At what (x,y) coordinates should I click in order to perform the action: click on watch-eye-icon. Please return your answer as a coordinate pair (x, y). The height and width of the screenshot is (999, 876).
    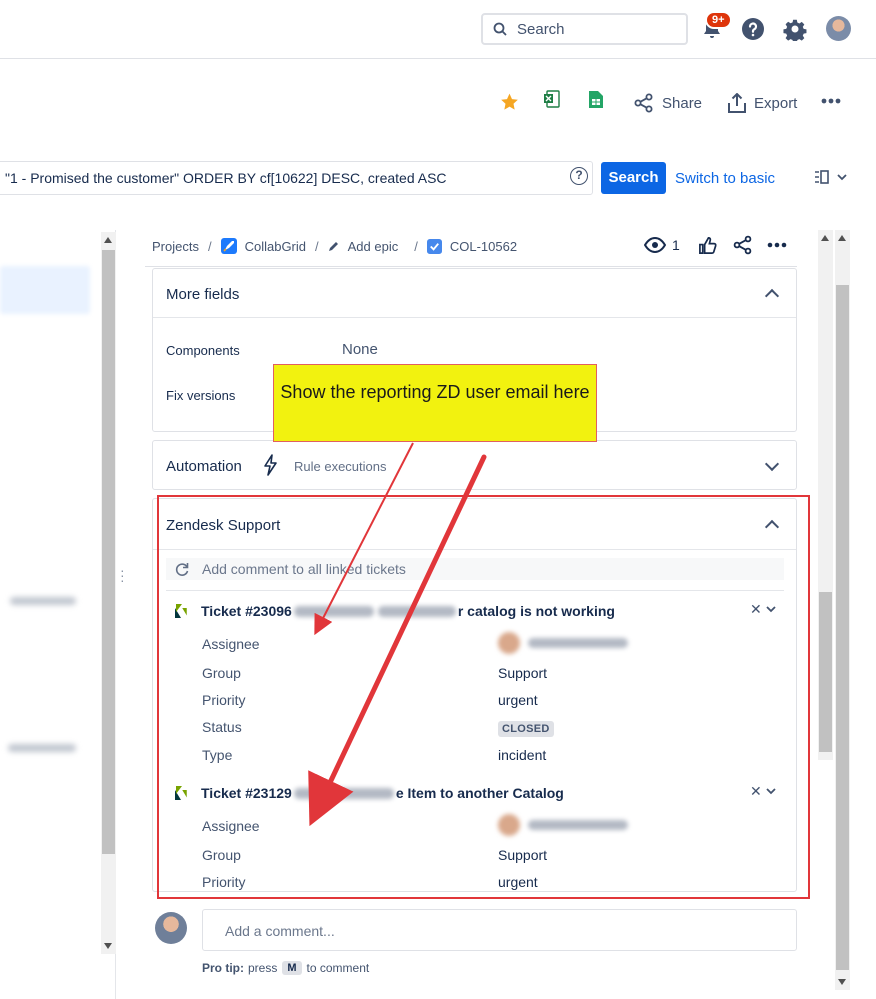
    Looking at the image, I should click on (655, 245).